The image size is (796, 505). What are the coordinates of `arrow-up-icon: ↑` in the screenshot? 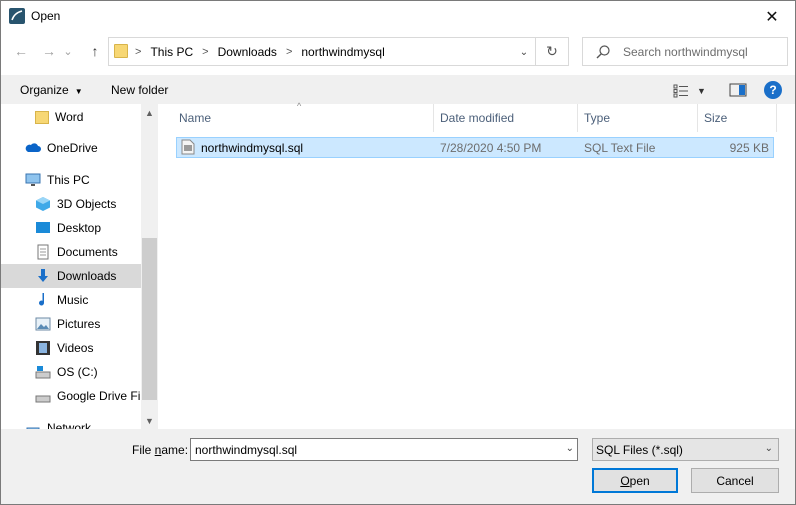 It's located at (95, 51).